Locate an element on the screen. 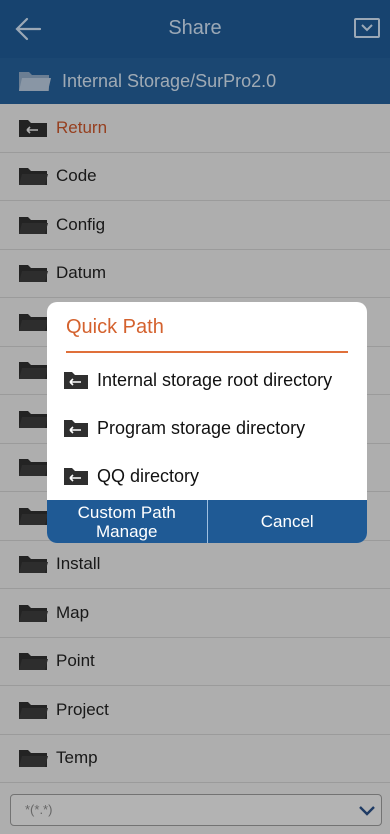  dialog-title-divider is located at coordinates (207, 352).